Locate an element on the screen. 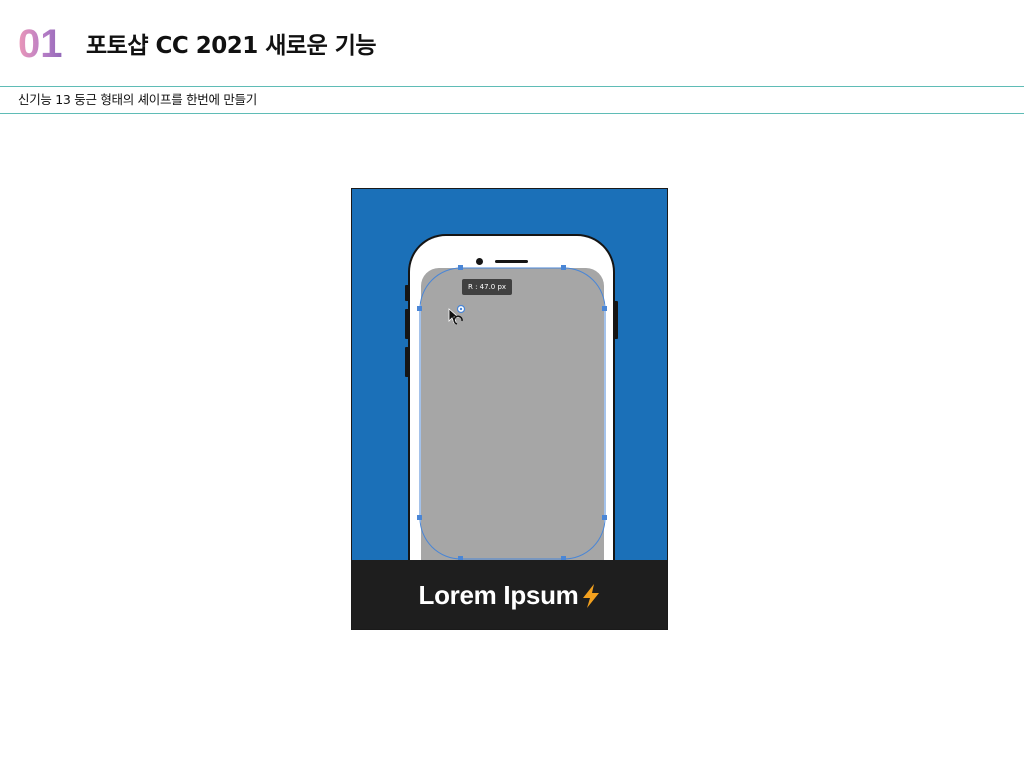 This screenshot has height=768, width=1024. bottom-banner: Lorem Ipsum is located at coordinates (509, 594).